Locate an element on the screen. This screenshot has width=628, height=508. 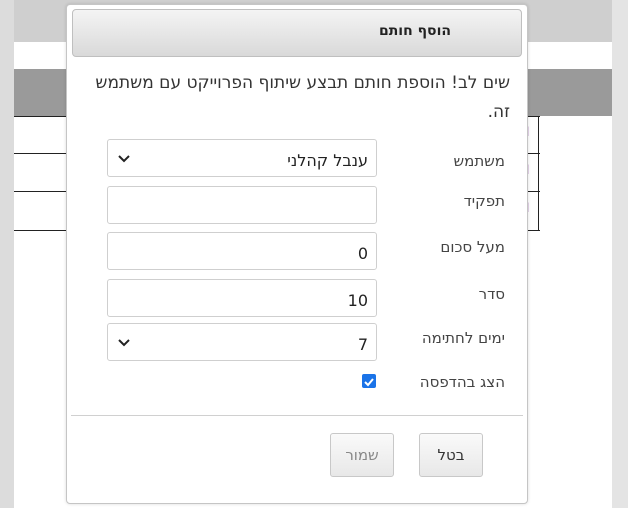
days-to-sign-select: 7 is located at coordinates (242, 342).